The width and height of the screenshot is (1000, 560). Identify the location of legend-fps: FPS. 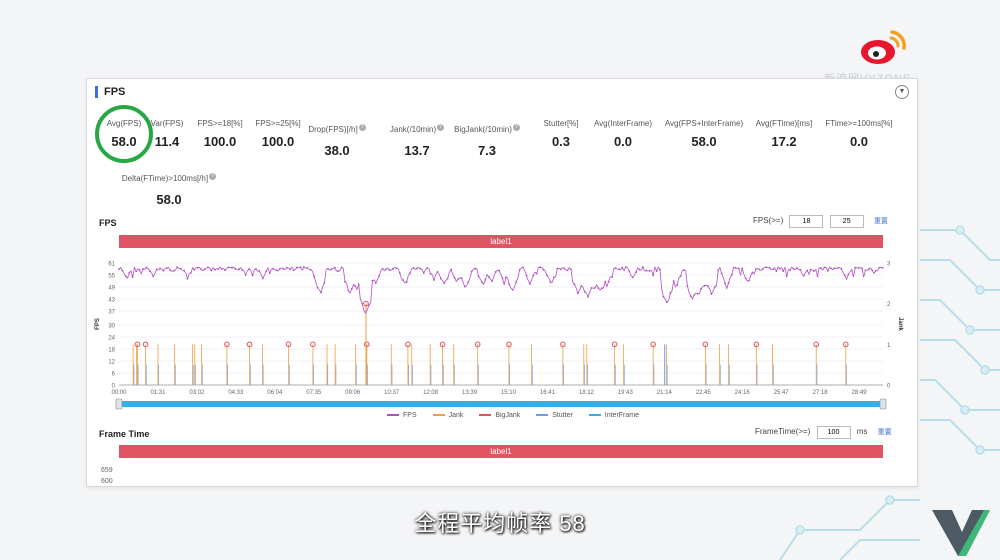
(402, 415).